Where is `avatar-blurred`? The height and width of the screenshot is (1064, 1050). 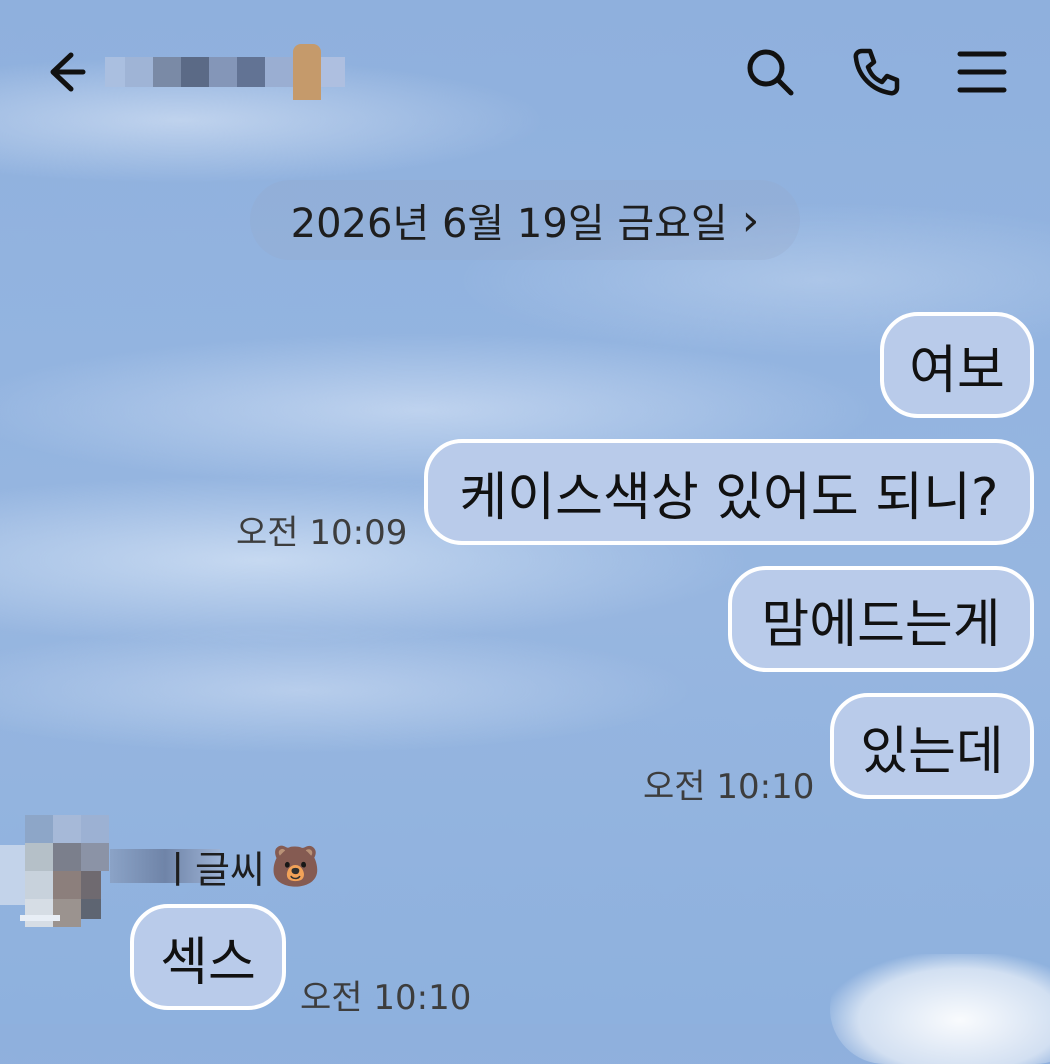
avatar-blurred is located at coordinates (54, 871).